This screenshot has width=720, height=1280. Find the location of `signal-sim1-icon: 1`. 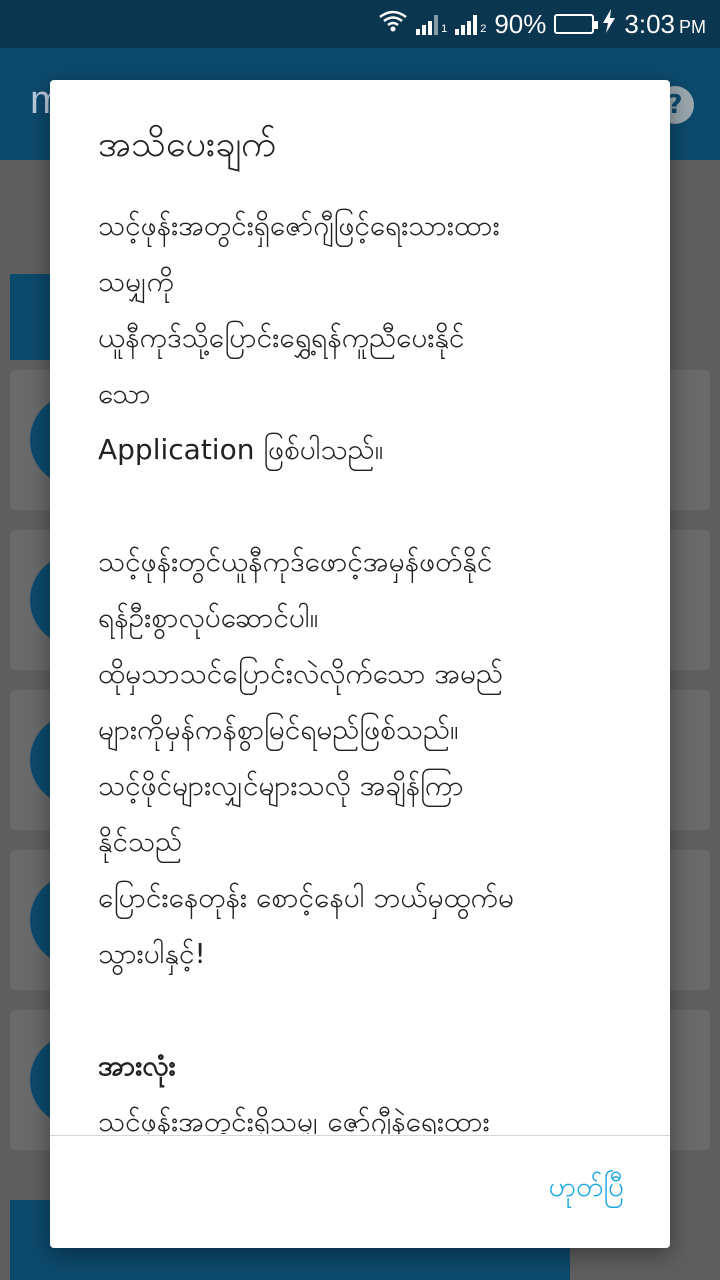

signal-sim1-icon: 1 is located at coordinates (431, 24).